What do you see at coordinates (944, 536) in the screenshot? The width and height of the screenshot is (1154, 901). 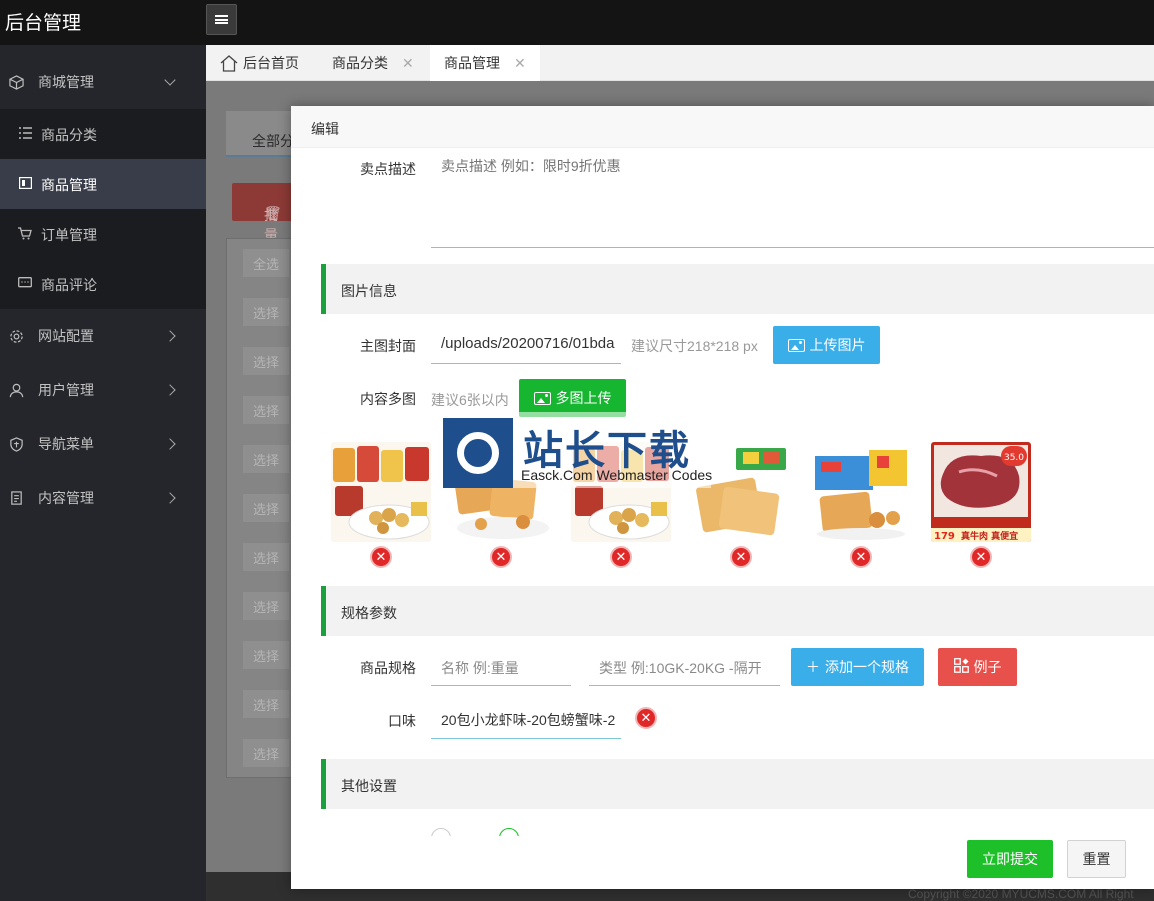 I see `beef-price-text: 179` at bounding box center [944, 536].